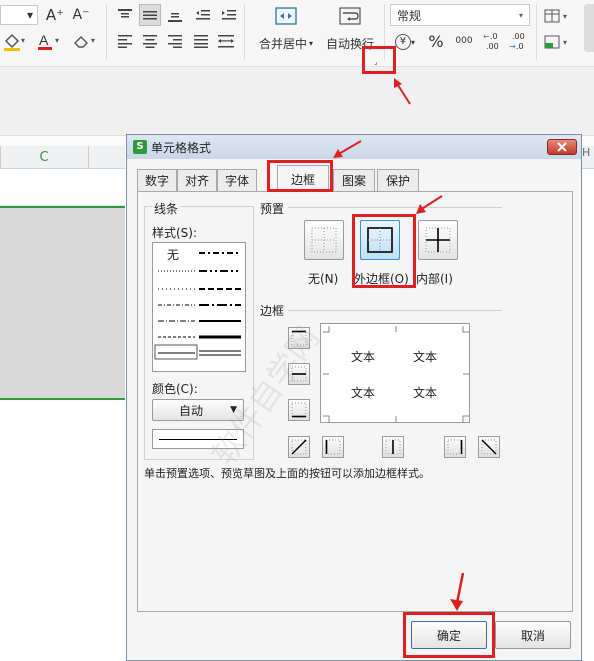 The height and width of the screenshot is (661, 594). What do you see at coordinates (201, 41) in the screenshot?
I see `justify-button` at bounding box center [201, 41].